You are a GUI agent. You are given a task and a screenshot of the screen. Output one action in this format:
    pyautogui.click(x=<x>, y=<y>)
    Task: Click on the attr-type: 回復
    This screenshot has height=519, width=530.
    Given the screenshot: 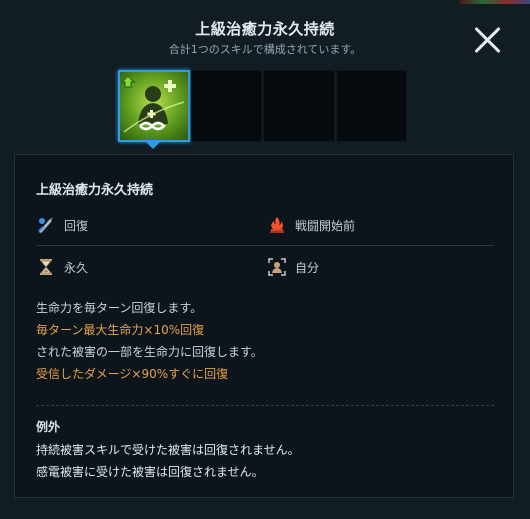 What is the action you would take?
    pyautogui.click(x=62, y=225)
    